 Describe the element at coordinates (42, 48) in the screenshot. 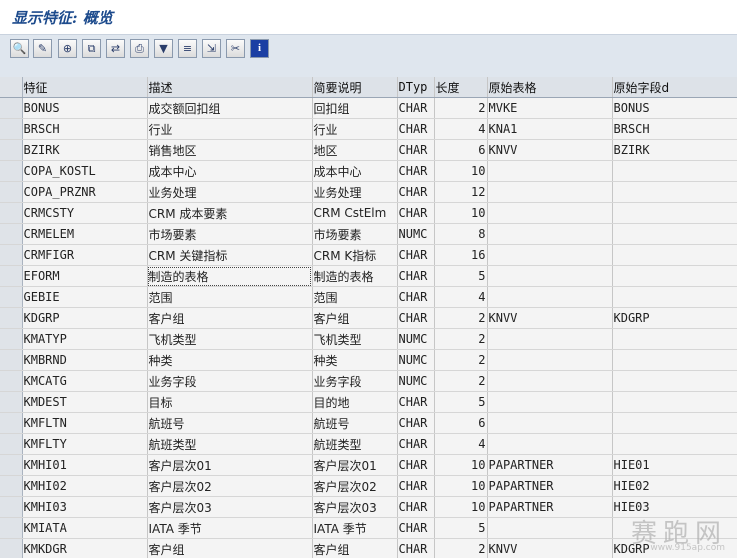

I see `edit-button: ✎` at that location.